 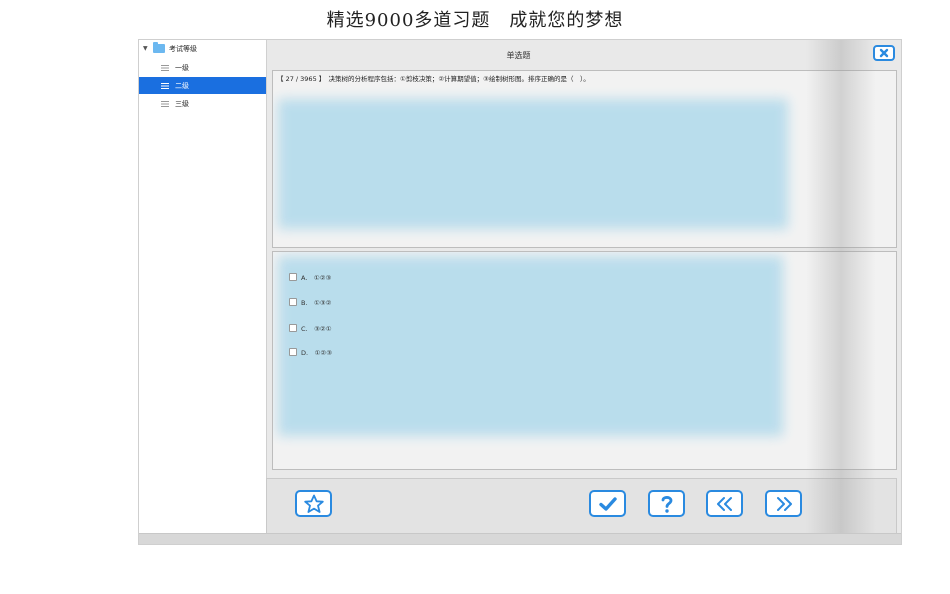 I want to click on sidebar-item-level-1: 一级, so click(x=202, y=67).